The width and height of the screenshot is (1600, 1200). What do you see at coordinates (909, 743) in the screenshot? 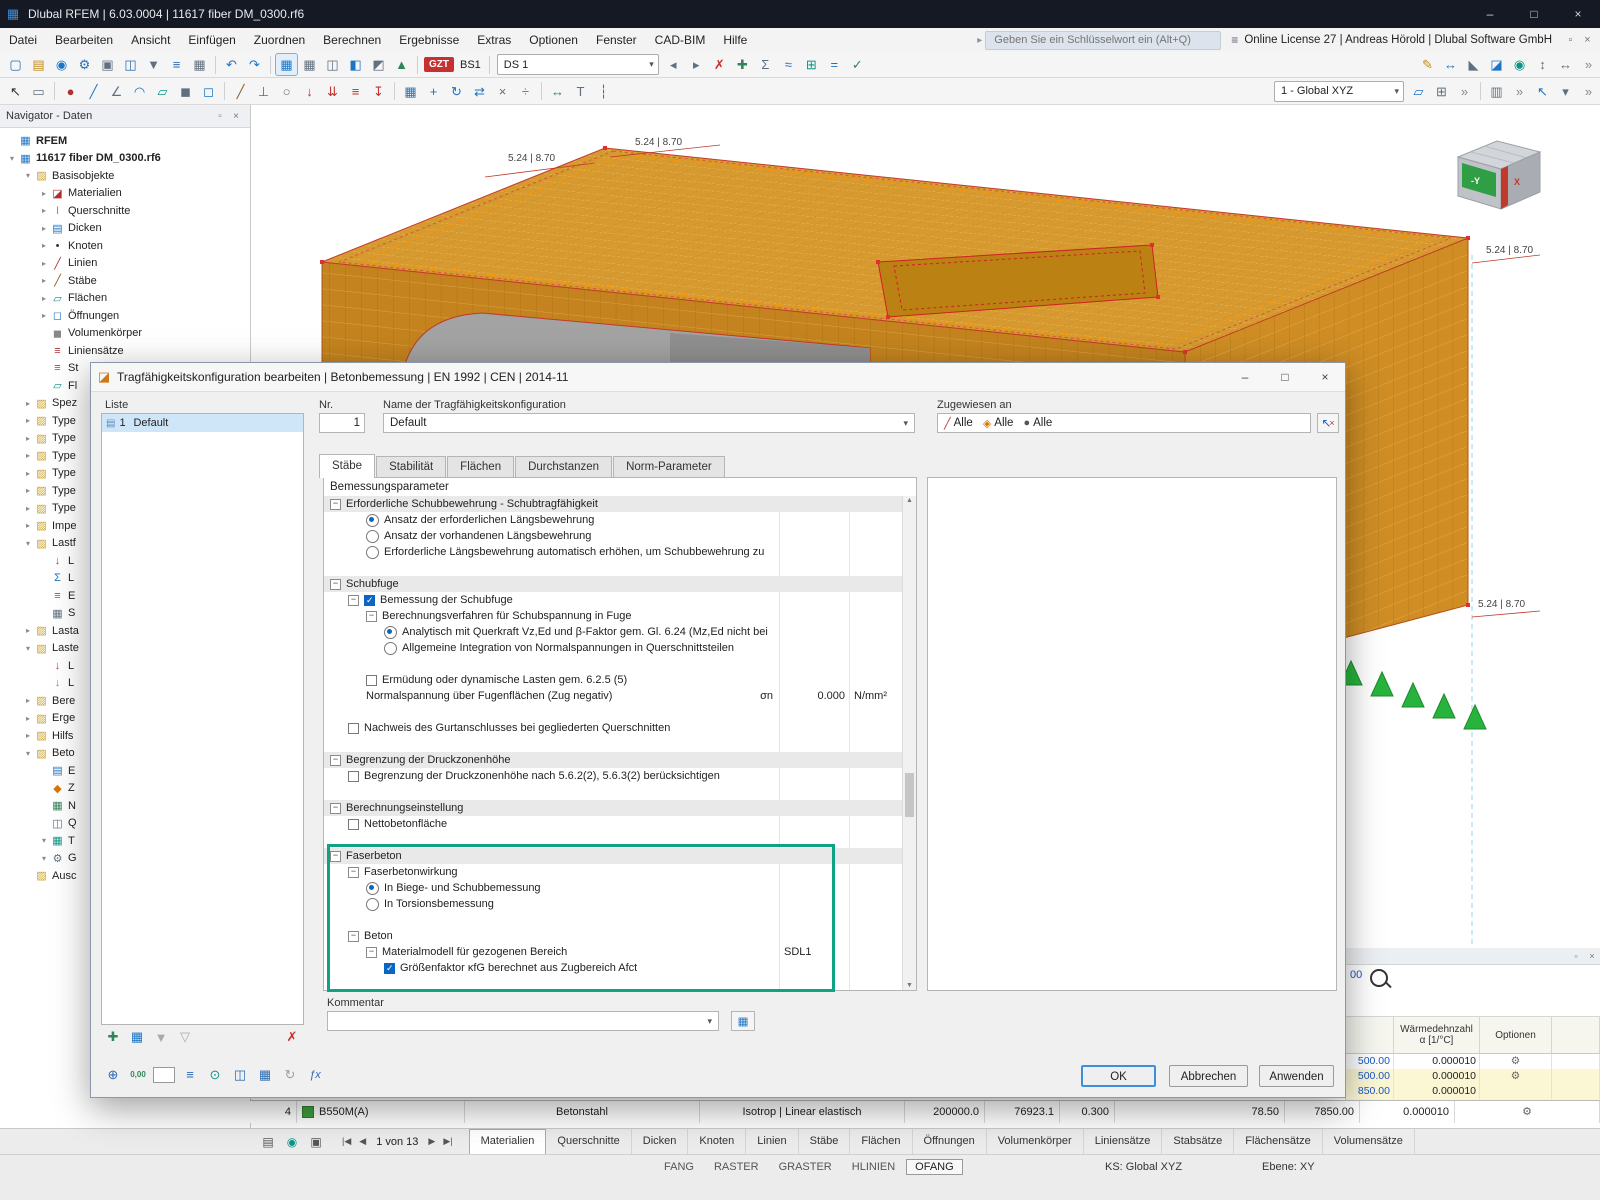
I see `params-scrollbar: ▲ ▼` at bounding box center [909, 743].